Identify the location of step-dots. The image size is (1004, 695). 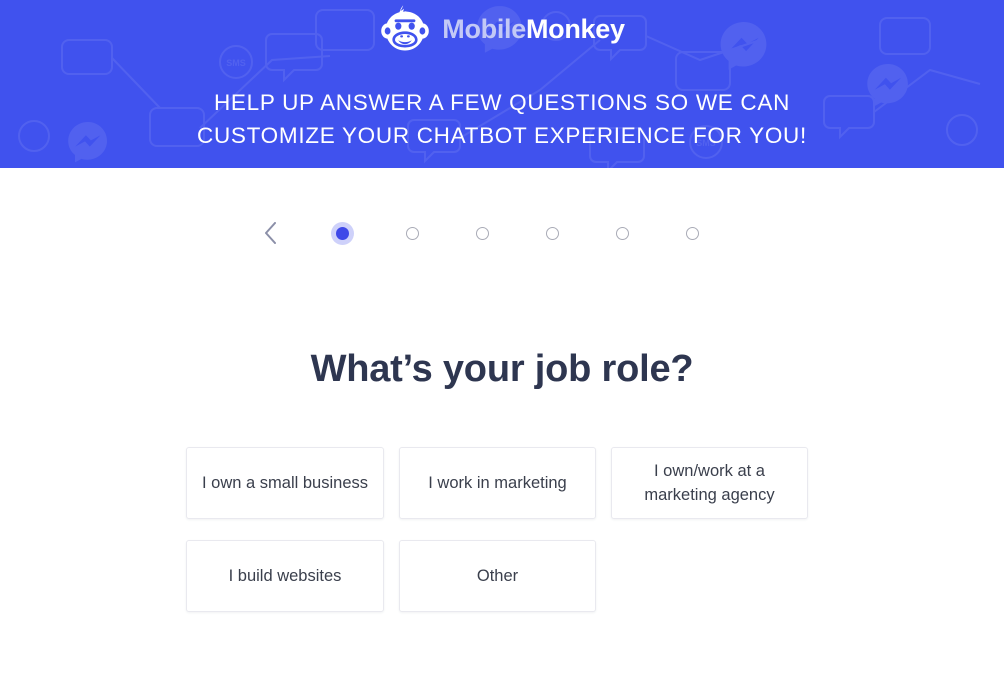
(546, 233).